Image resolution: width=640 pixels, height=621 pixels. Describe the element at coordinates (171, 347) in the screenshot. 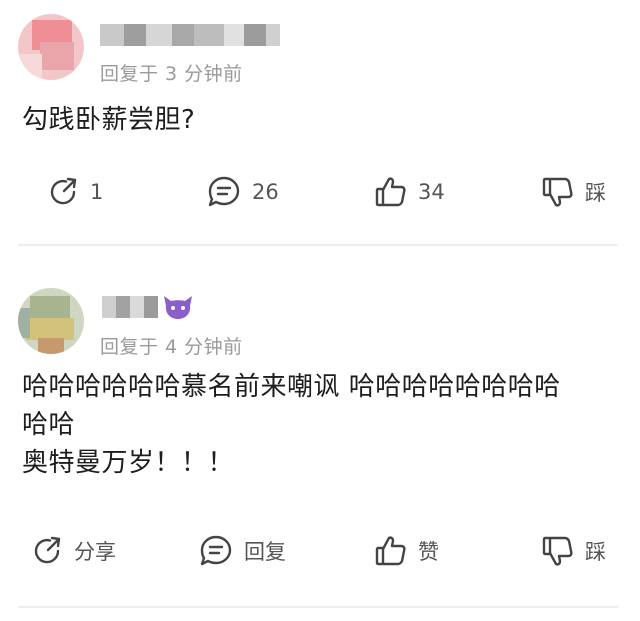

I see `reply-time: 回复于 4 分钟前` at that location.